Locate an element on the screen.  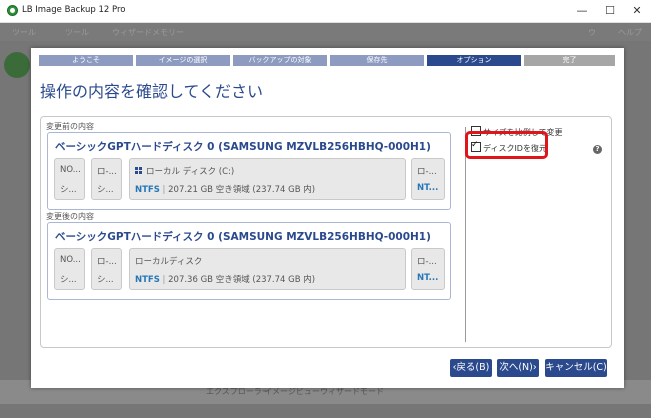
help-icon: ? is located at coordinates (597, 149).